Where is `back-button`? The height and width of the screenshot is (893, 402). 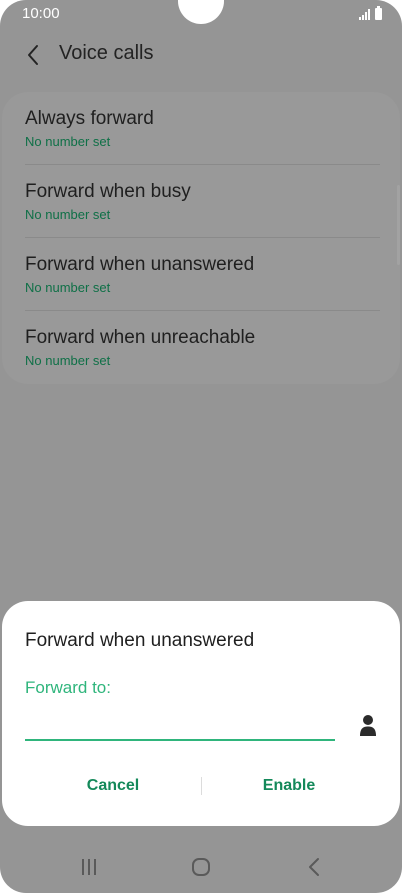
back-button is located at coordinates (33, 55).